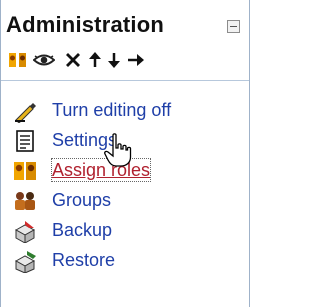 Image resolution: width=320 pixels, height=307 pixels. I want to click on edit-icon, so click(25, 111).